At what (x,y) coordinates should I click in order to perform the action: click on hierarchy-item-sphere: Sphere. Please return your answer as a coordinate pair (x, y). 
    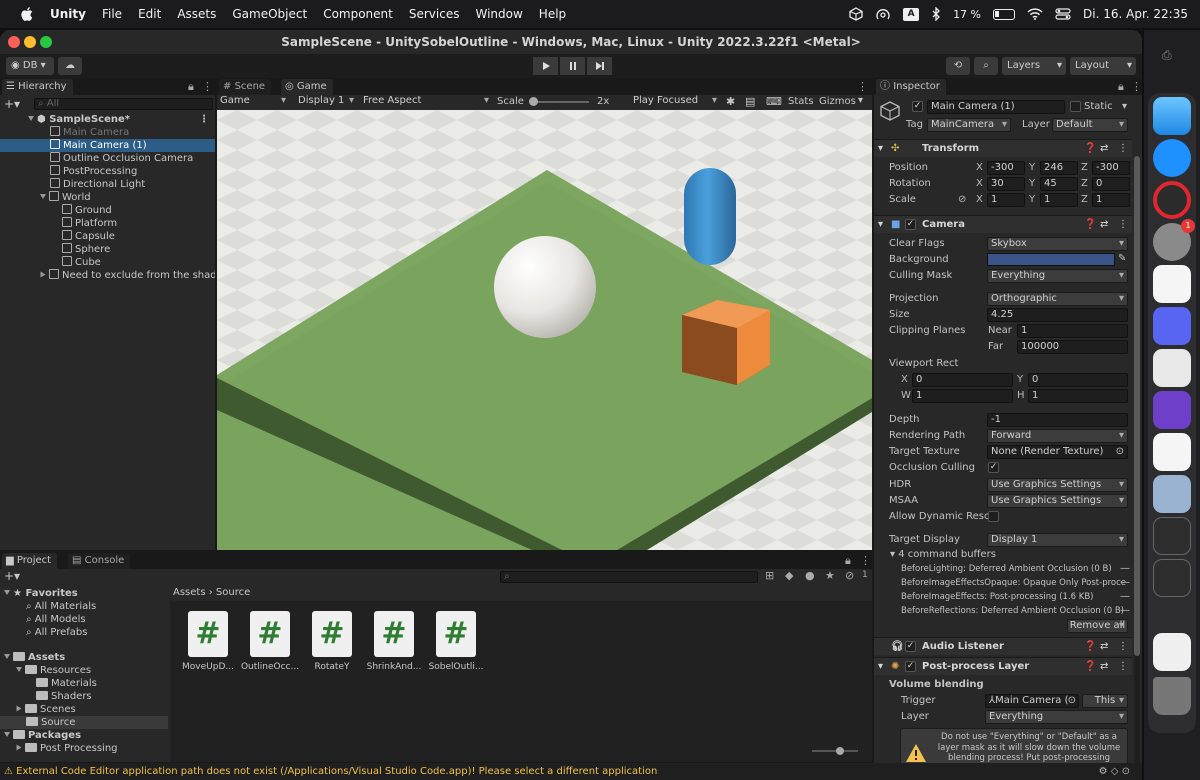
    Looking at the image, I should click on (107, 249).